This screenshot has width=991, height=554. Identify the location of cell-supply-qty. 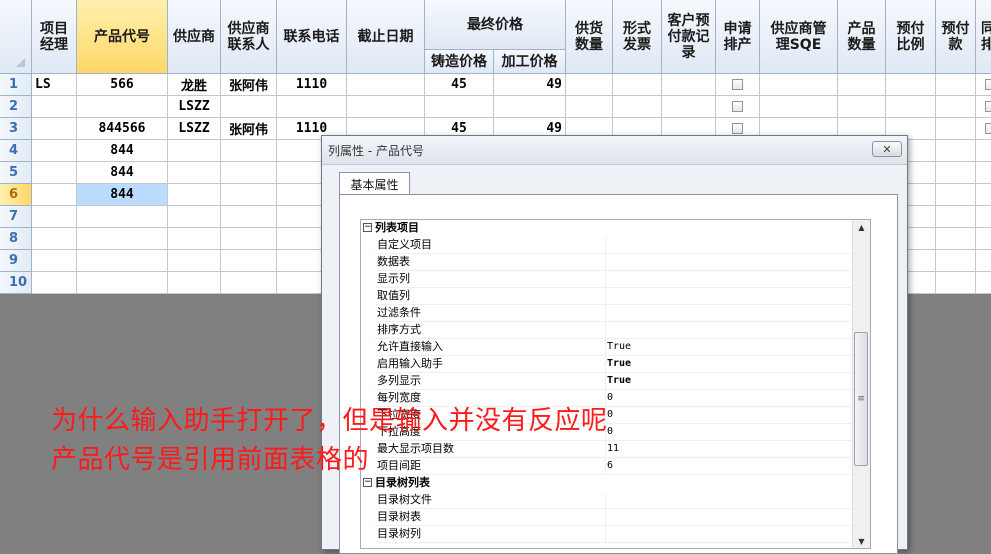
(589, 85).